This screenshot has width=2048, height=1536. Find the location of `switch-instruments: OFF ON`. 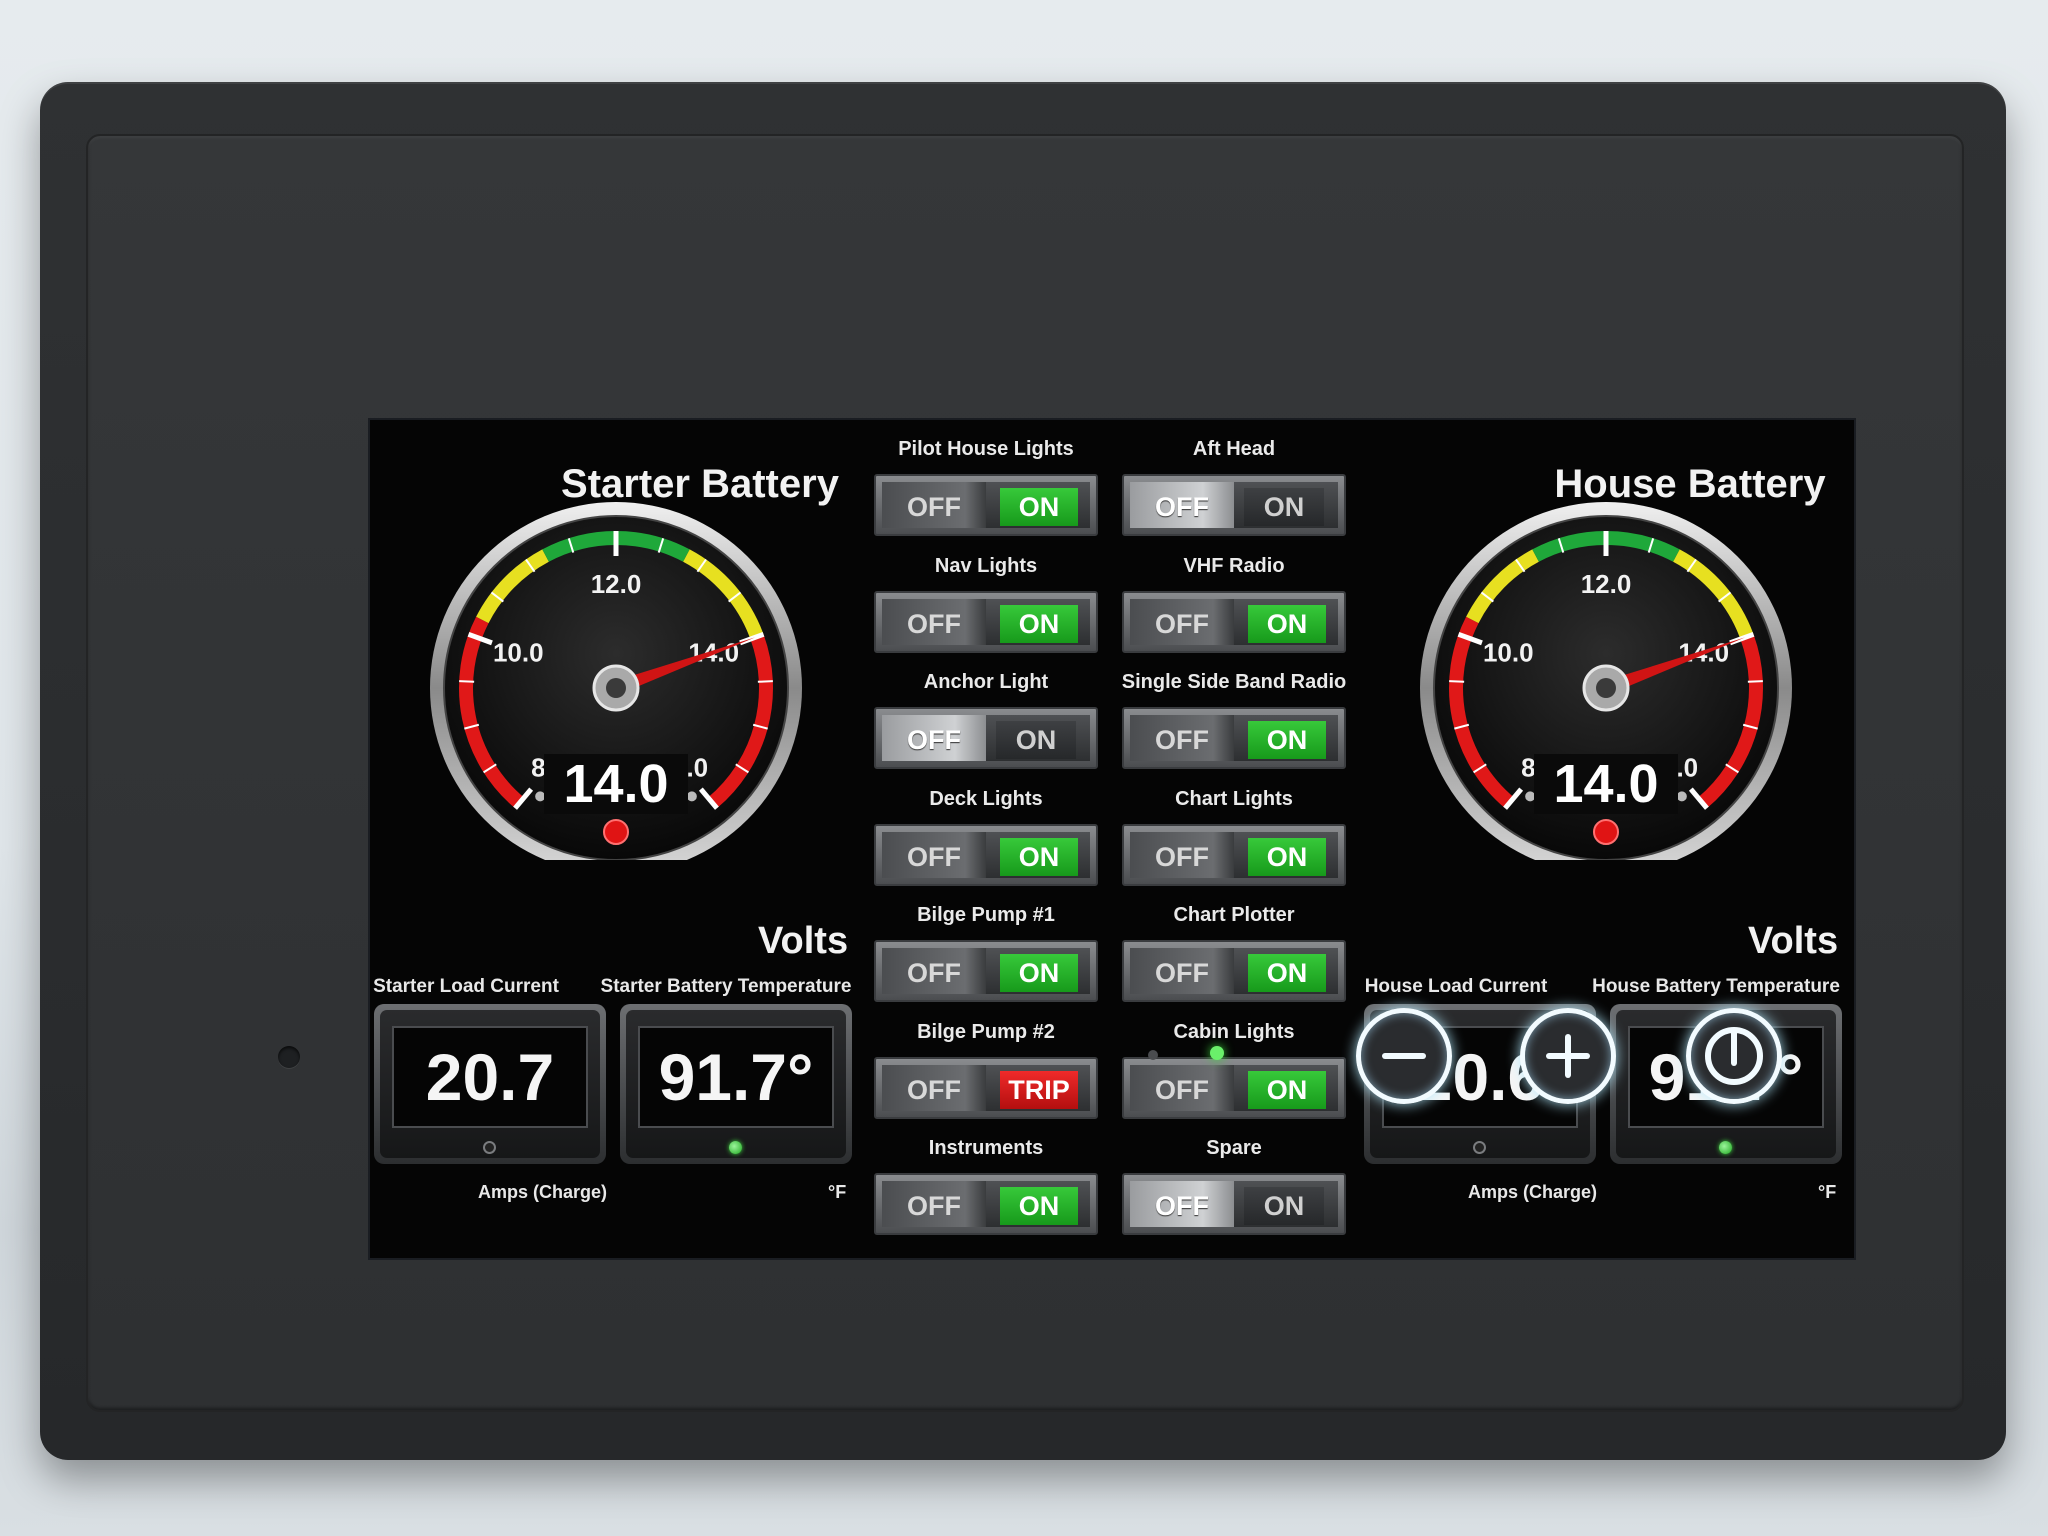

switch-instruments: OFF ON is located at coordinates (986, 1204).